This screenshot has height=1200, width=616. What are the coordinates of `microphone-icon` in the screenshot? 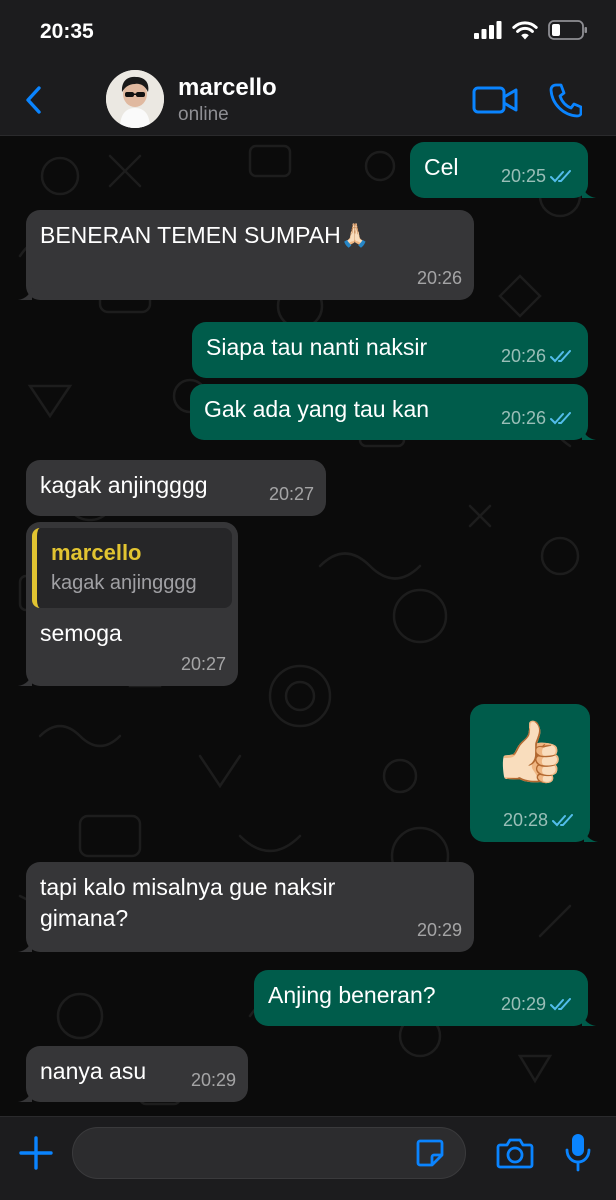 It's located at (578, 1152).